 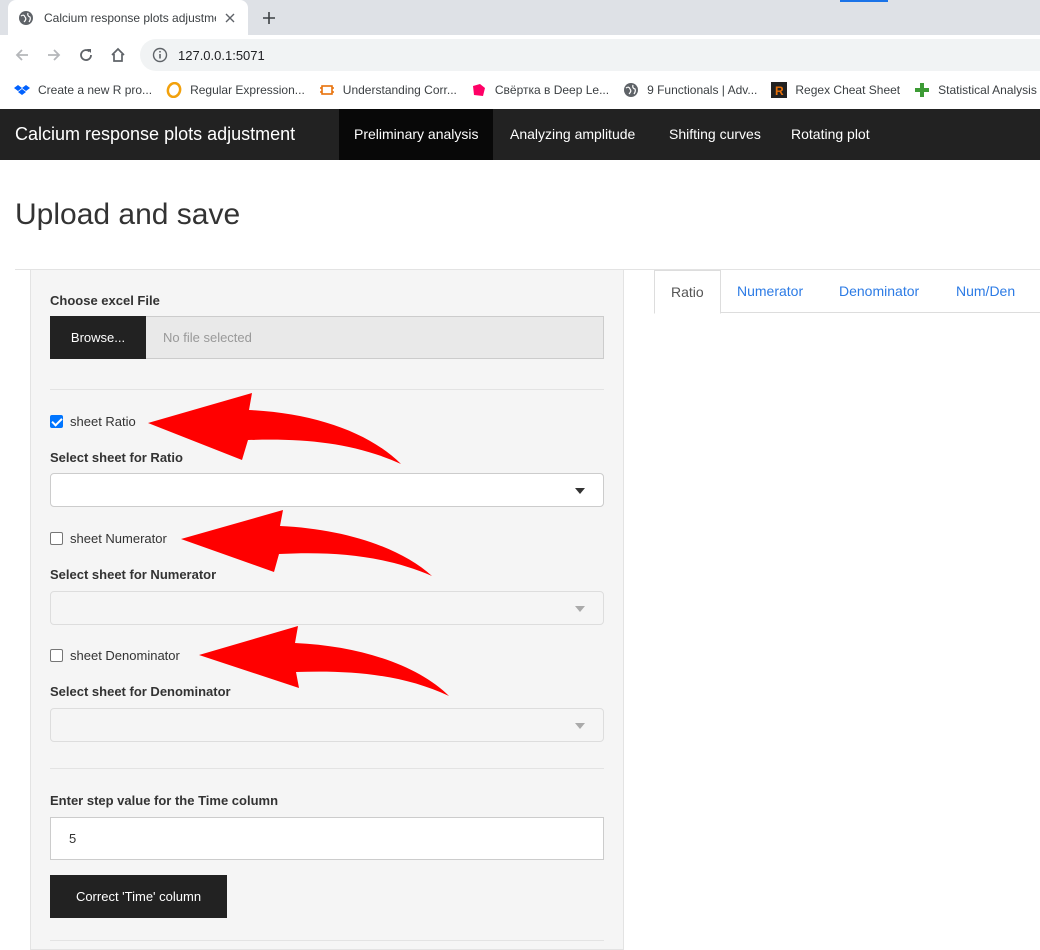 I want to click on back-icon, so click(x=22, y=55).